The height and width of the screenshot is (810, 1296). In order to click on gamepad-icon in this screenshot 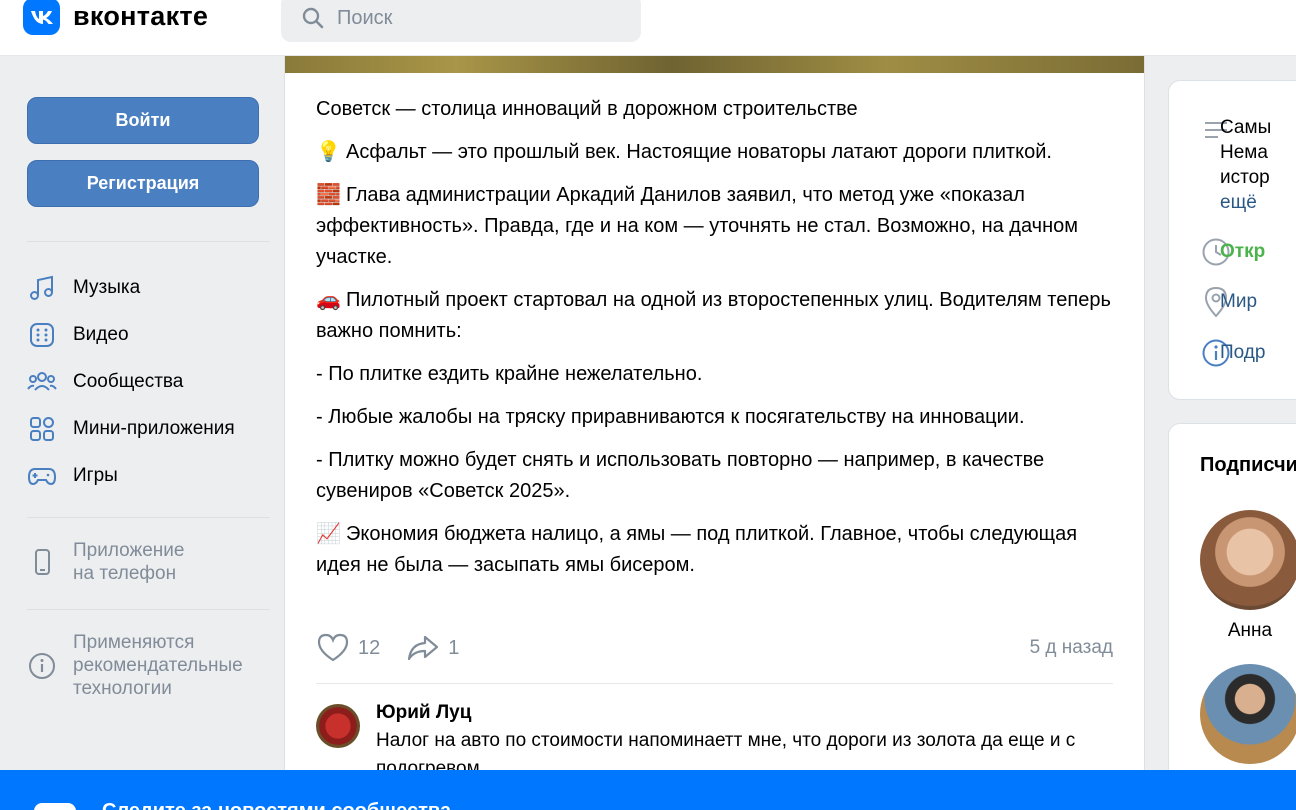, I will do `click(42, 476)`.